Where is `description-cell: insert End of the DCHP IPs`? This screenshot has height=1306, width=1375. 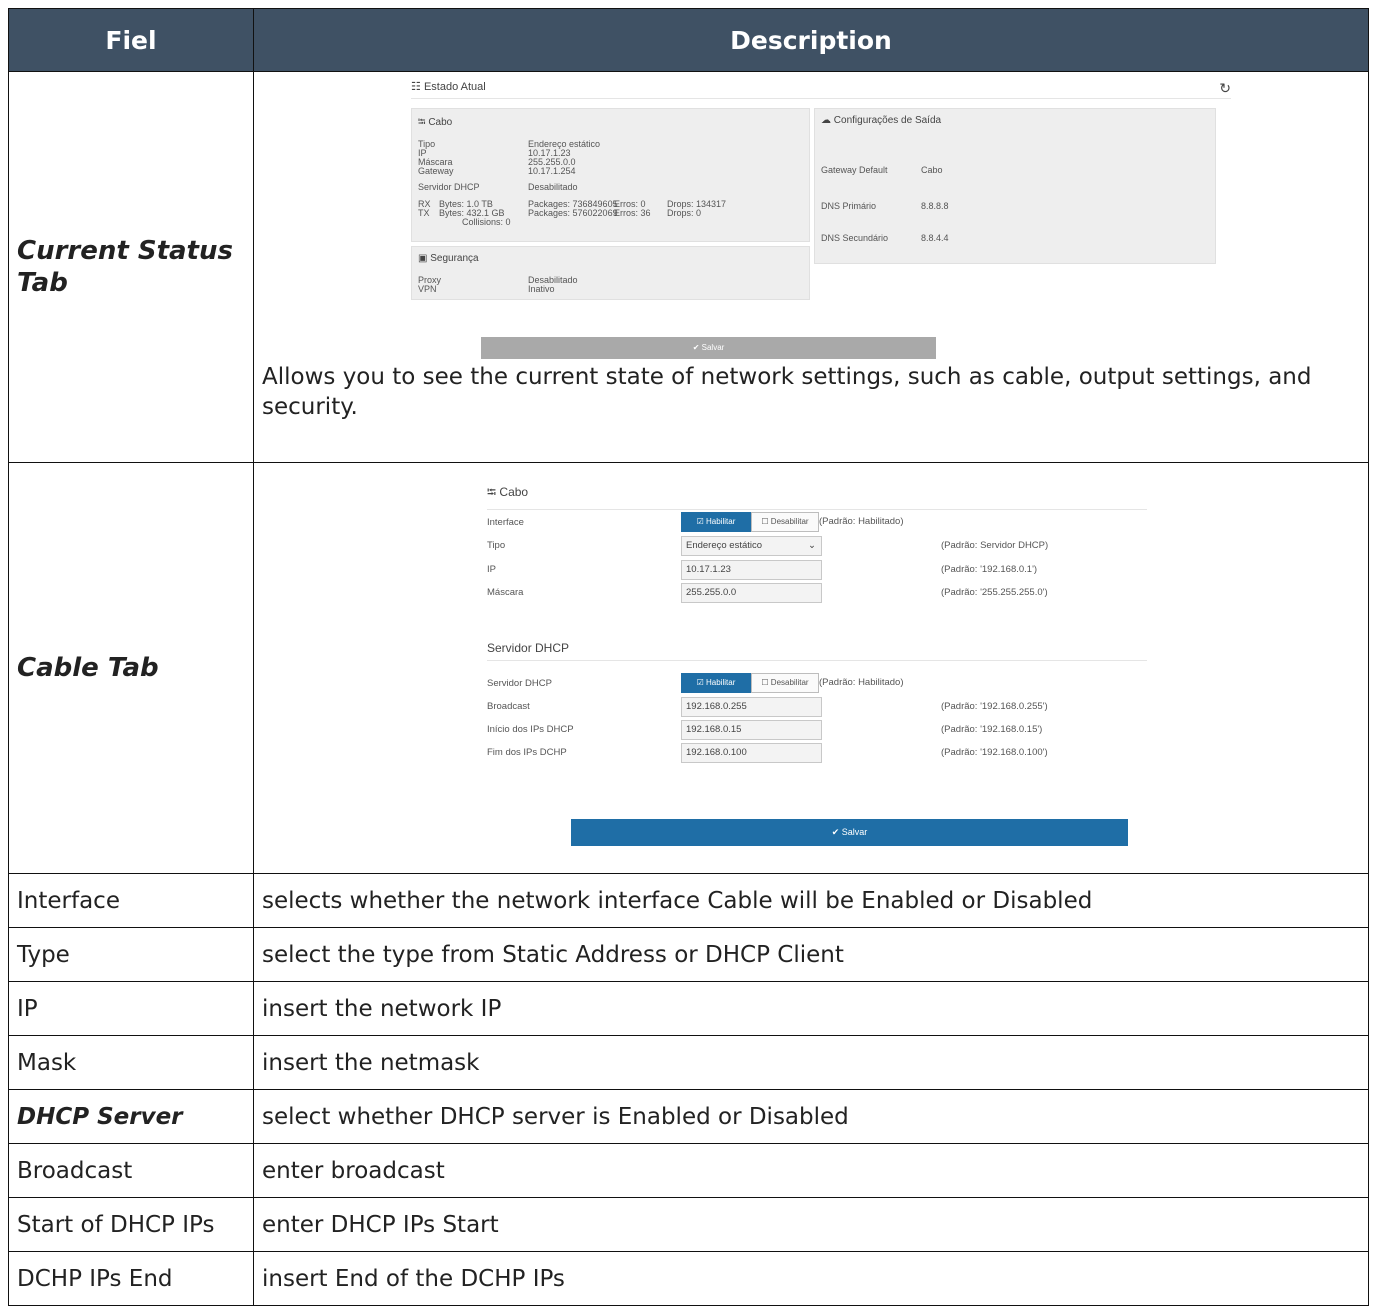
description-cell: insert End of the DCHP IPs is located at coordinates (811, 1278).